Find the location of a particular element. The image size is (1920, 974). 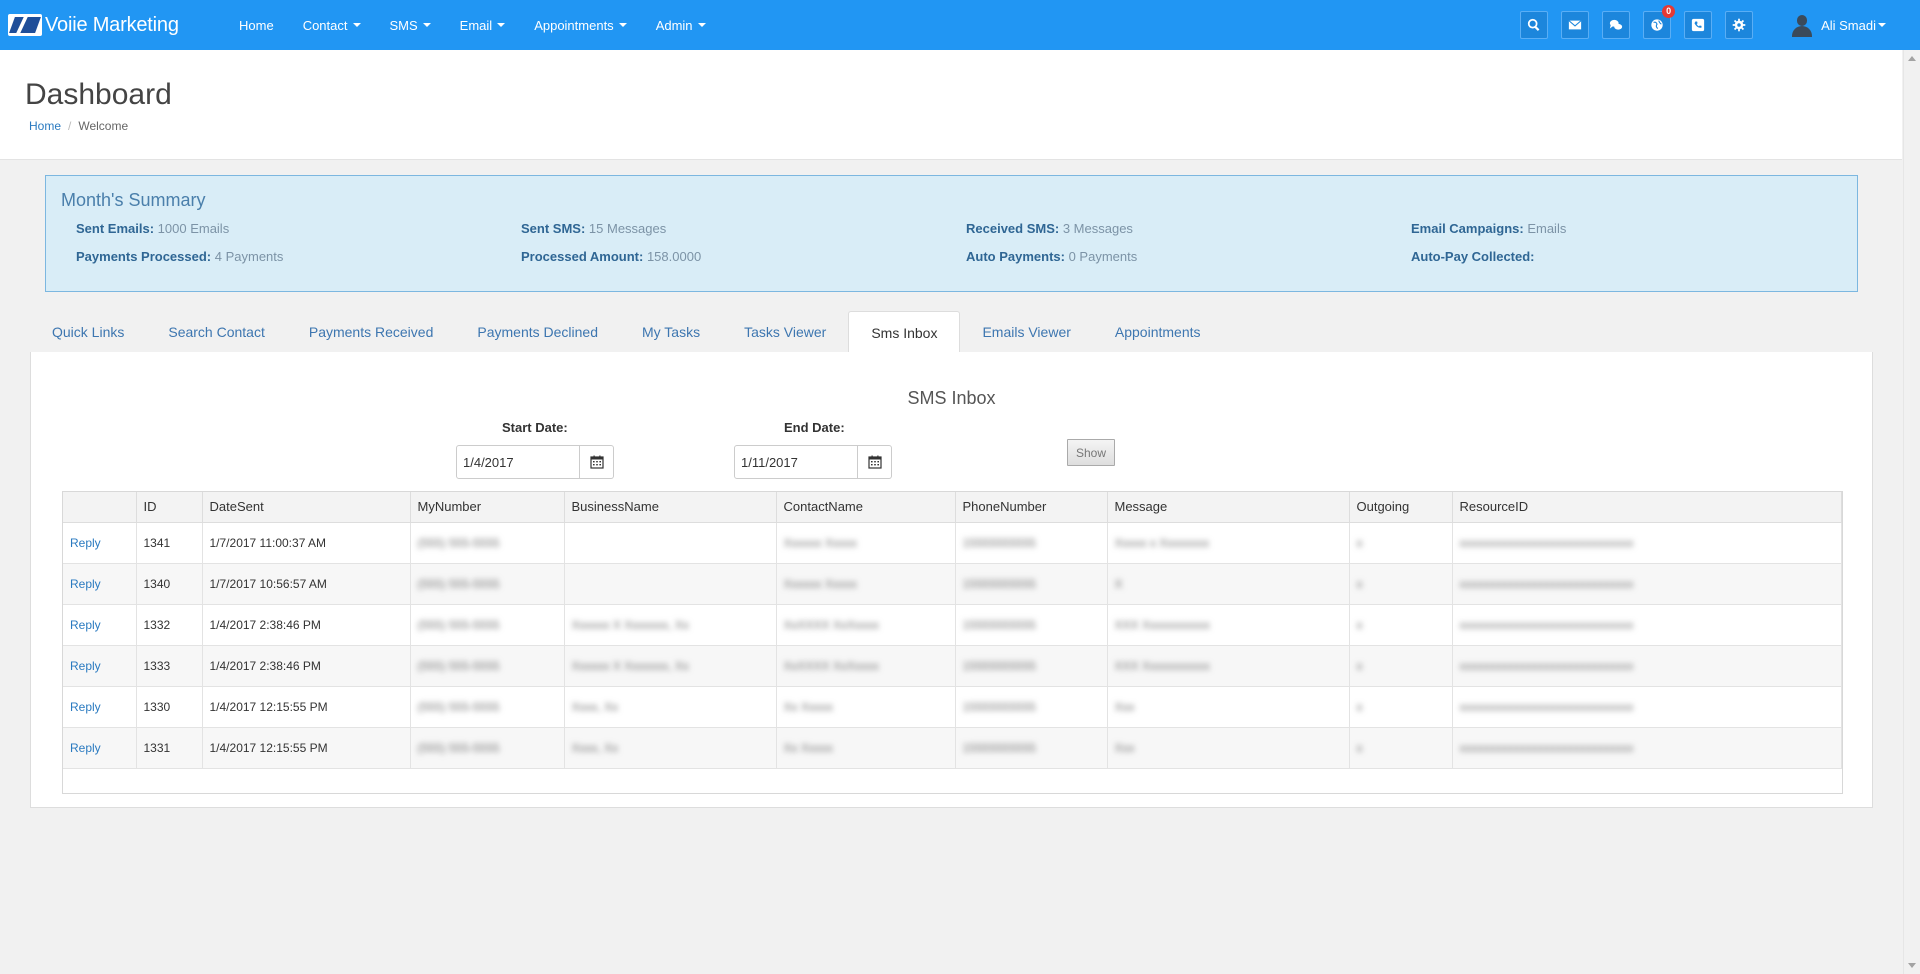

redacted-cell: Xxxxx x Xxxxxxxx is located at coordinates (1228, 543).